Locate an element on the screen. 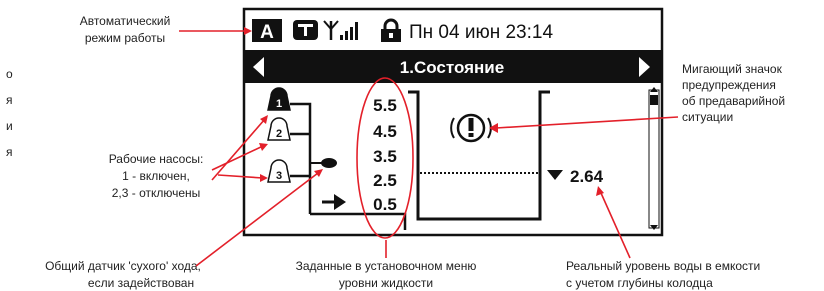 This screenshot has width=824, height=291. scrollbar-thumb is located at coordinates (654, 100).